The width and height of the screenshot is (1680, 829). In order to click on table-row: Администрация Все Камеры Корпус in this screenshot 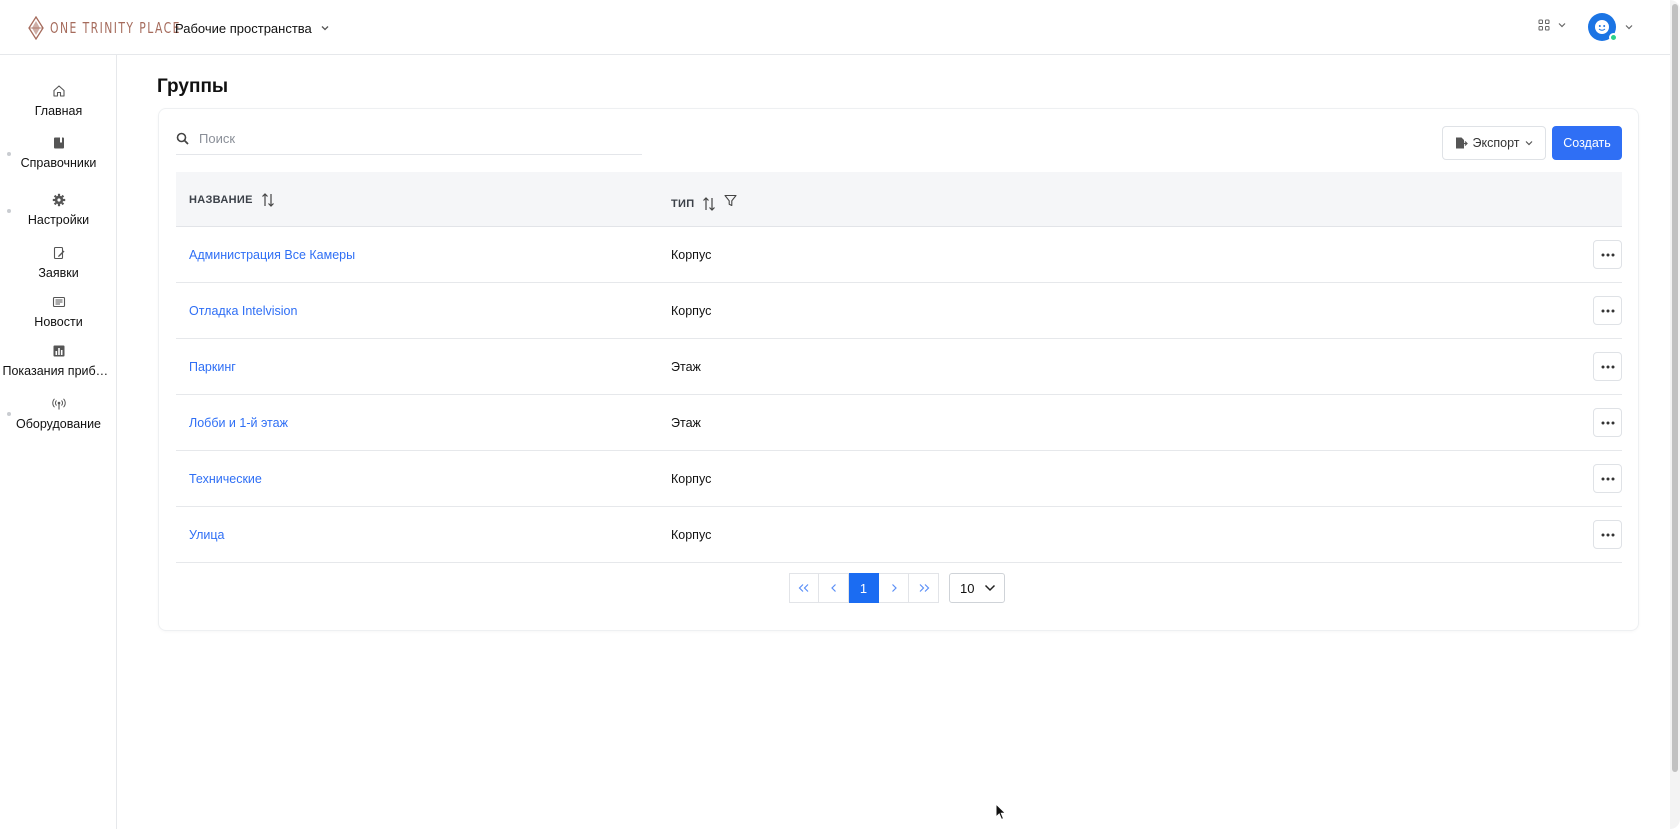, I will do `click(899, 255)`.